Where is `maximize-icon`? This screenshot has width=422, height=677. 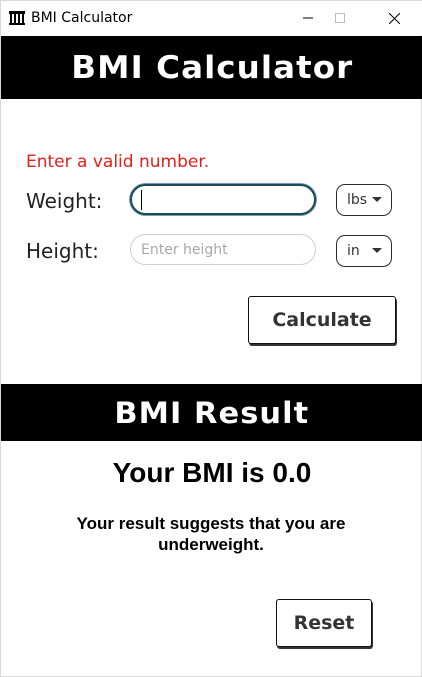 maximize-icon is located at coordinates (340, 18).